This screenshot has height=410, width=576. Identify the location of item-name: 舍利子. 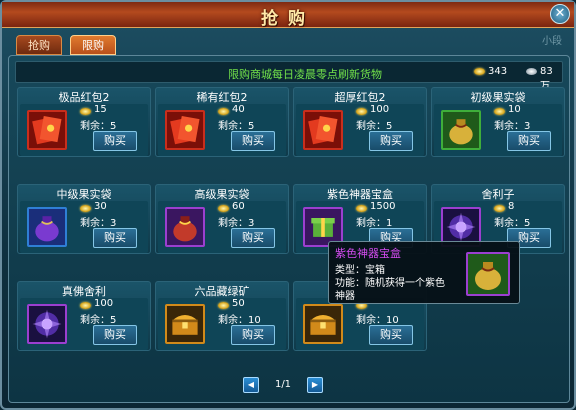
(498, 194).